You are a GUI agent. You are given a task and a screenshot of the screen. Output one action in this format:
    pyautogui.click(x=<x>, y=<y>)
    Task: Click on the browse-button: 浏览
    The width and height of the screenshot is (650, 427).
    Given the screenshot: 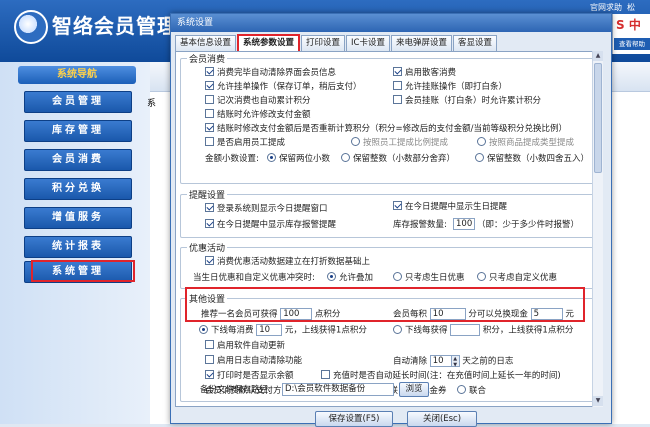 What is the action you would take?
    pyautogui.click(x=414, y=389)
    